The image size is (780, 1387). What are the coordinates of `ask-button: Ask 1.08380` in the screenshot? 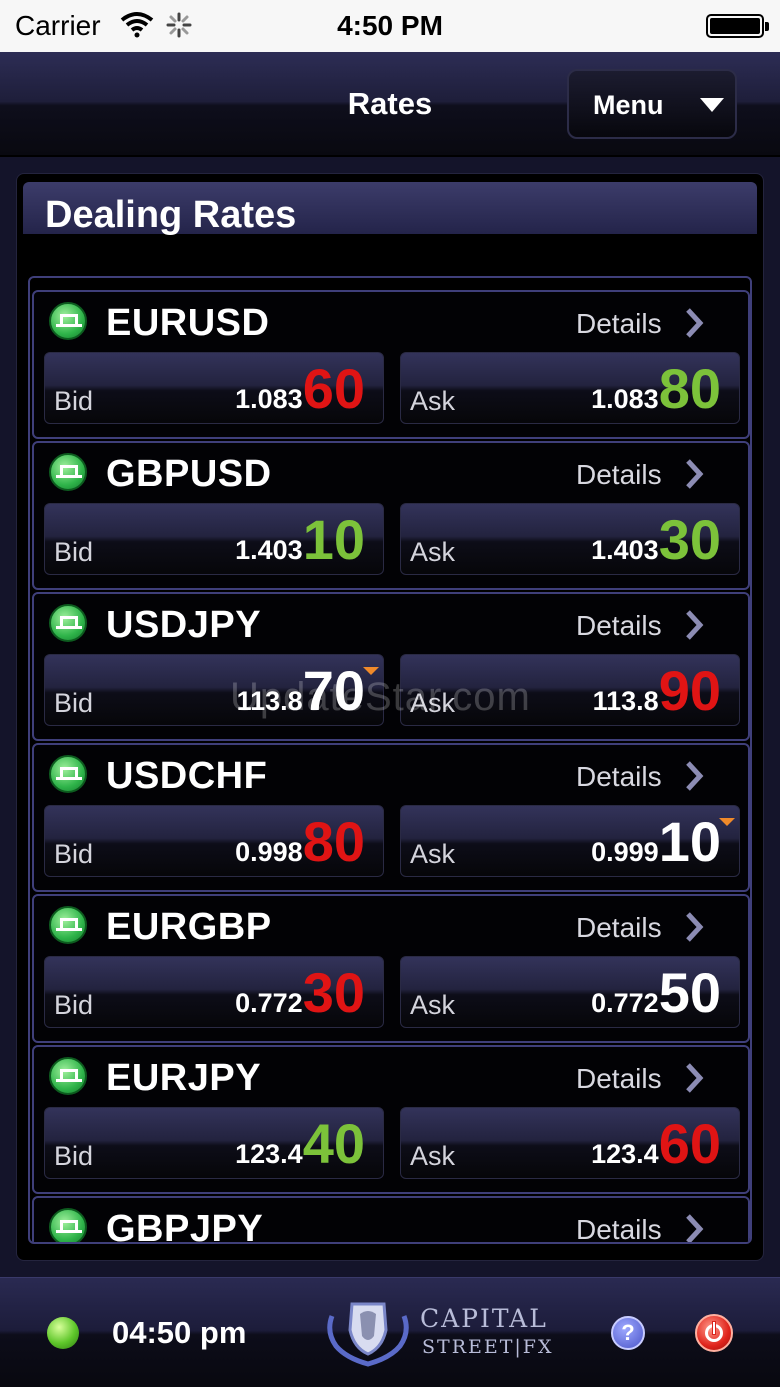 It's located at (570, 388).